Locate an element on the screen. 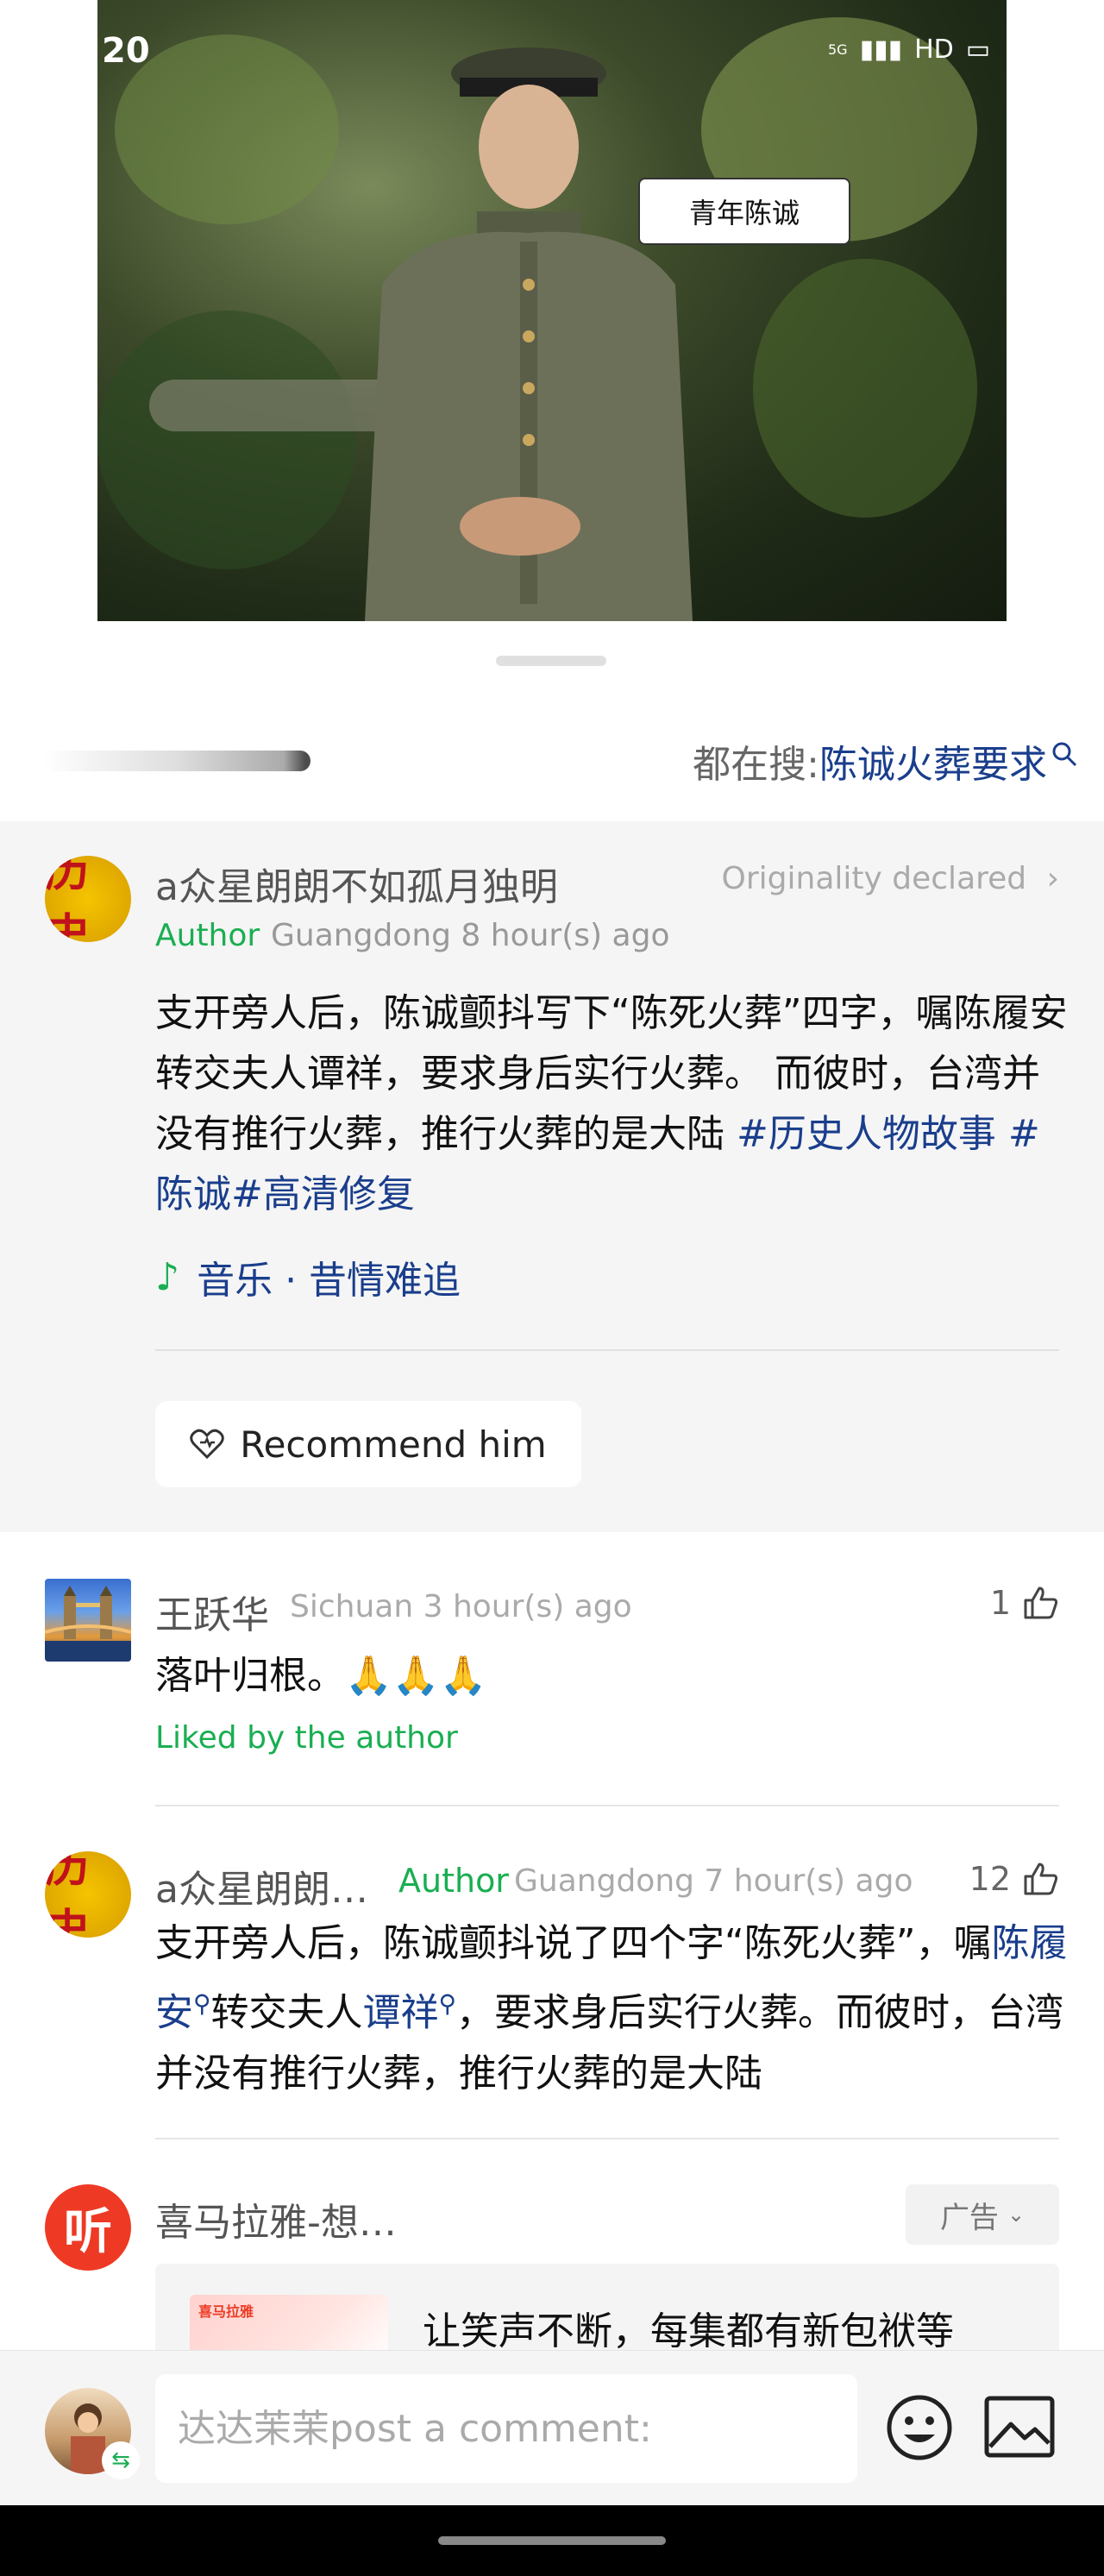 Image resolution: width=1104 pixels, height=2576 pixels. search-suggestion: 都在搜: 陈诚火葬要求 is located at coordinates (886, 761).